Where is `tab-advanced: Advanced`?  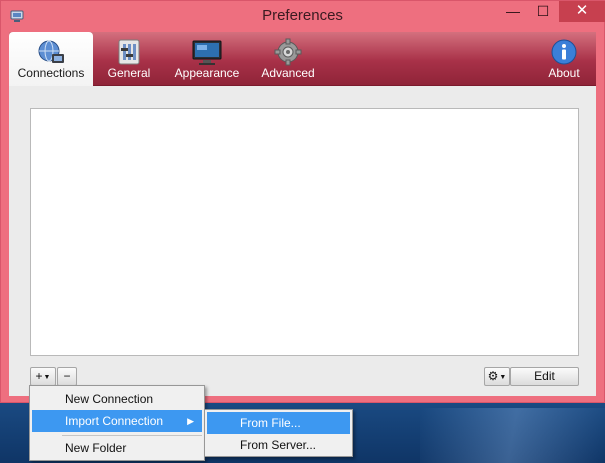 tab-advanced: Advanced is located at coordinates (288, 59).